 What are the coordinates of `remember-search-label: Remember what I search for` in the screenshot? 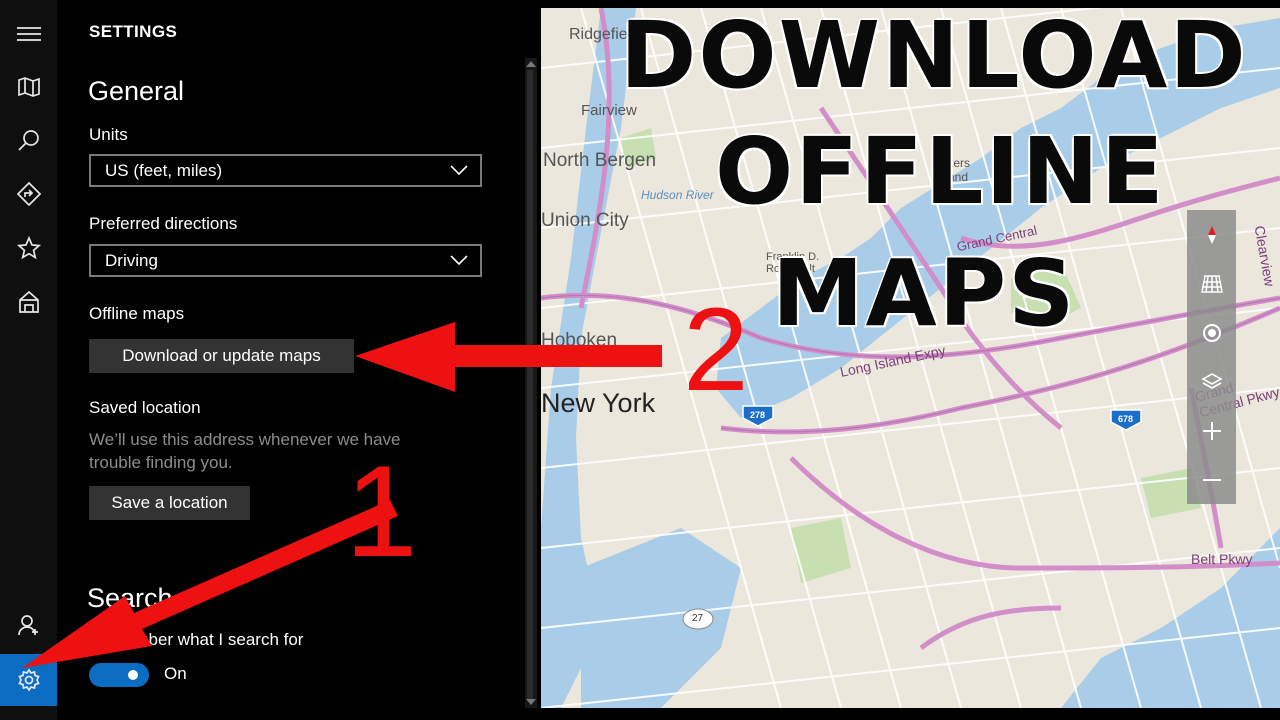 It's located at (196, 639).